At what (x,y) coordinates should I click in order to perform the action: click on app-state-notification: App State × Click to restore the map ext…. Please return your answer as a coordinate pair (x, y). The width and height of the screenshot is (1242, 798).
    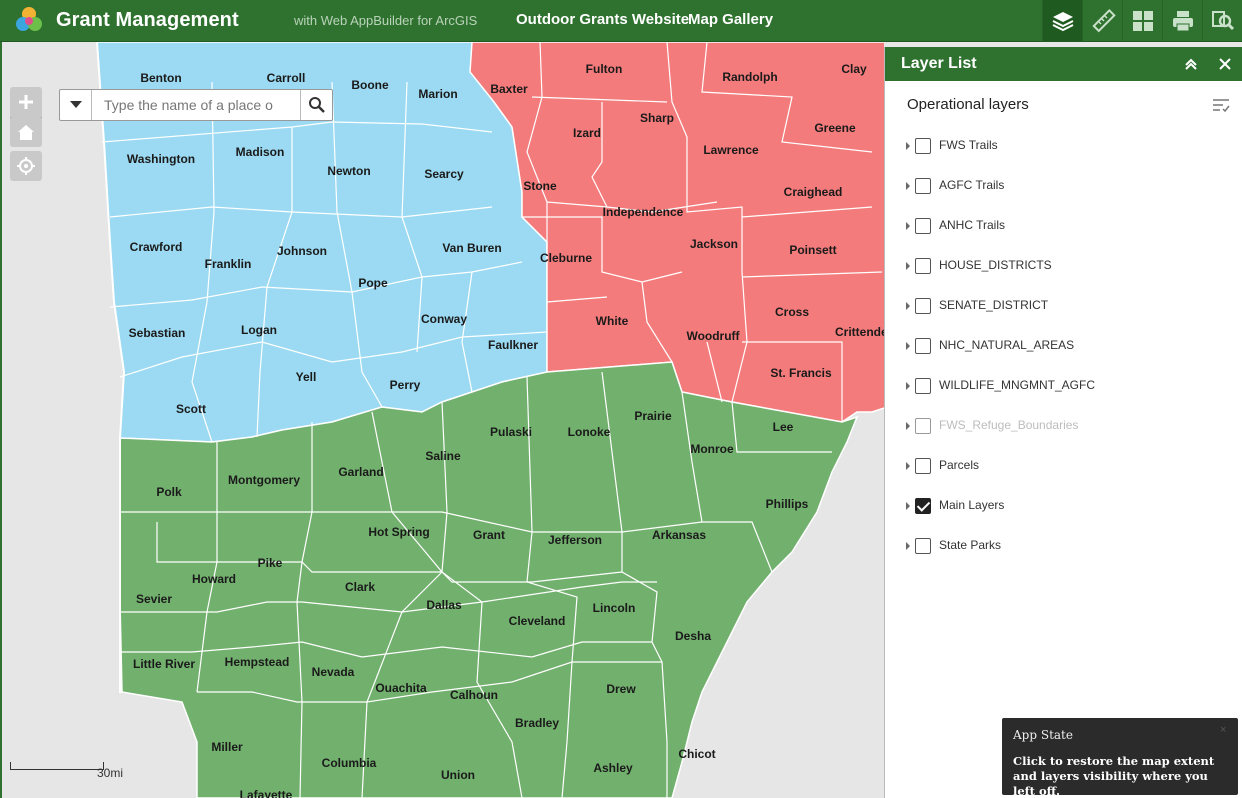
    Looking at the image, I should click on (1120, 758).